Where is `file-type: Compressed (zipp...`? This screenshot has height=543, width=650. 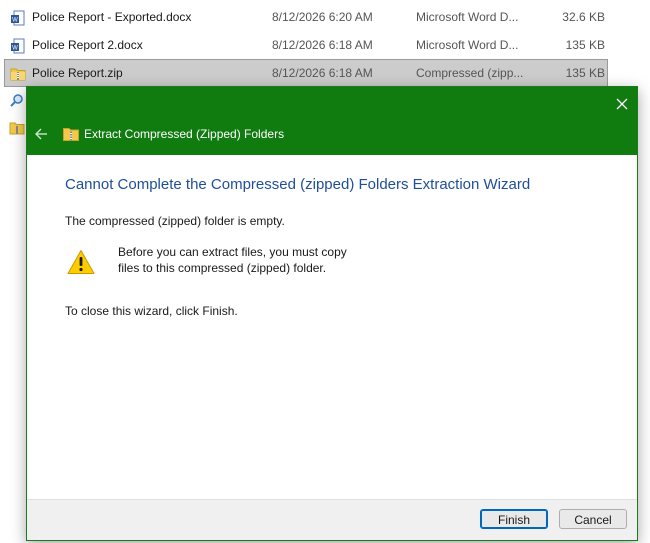
file-type: Compressed (zipp... is located at coordinates (470, 73).